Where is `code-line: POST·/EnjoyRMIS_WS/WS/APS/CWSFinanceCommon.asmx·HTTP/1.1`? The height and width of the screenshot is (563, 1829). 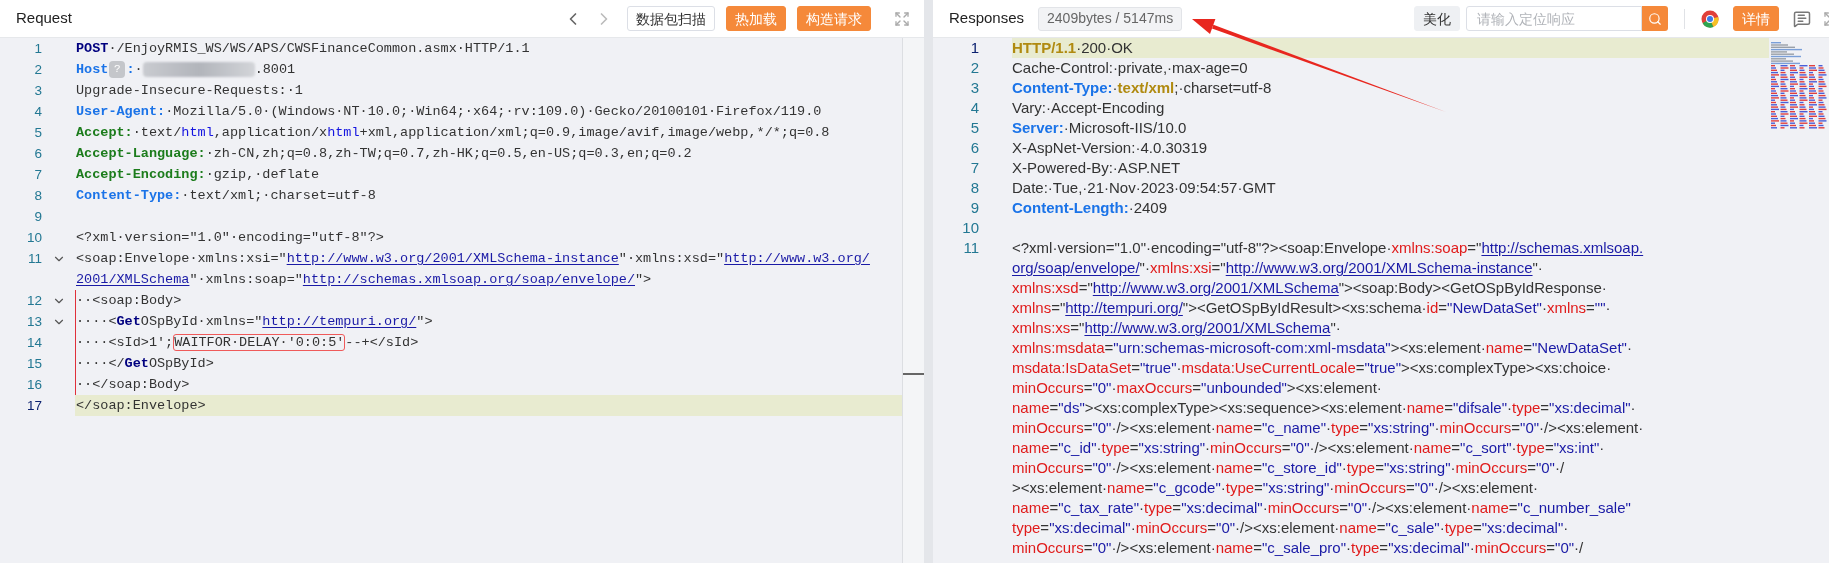 code-line: POST·/EnjoyRMIS_WS/WS/APS/CWSFinanceCommon.asmx·HTTP/1.1 is located at coordinates (303, 49).